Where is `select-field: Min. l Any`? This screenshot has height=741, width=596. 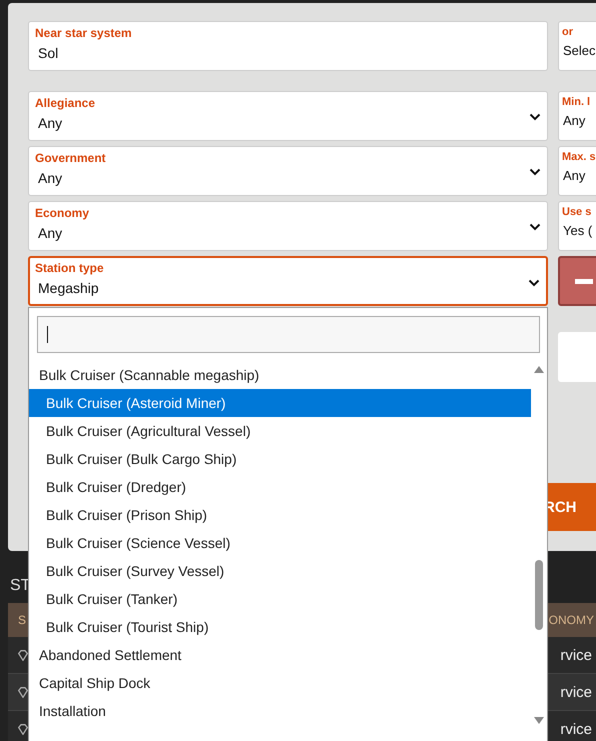 select-field: Min. l Any is located at coordinates (577, 116).